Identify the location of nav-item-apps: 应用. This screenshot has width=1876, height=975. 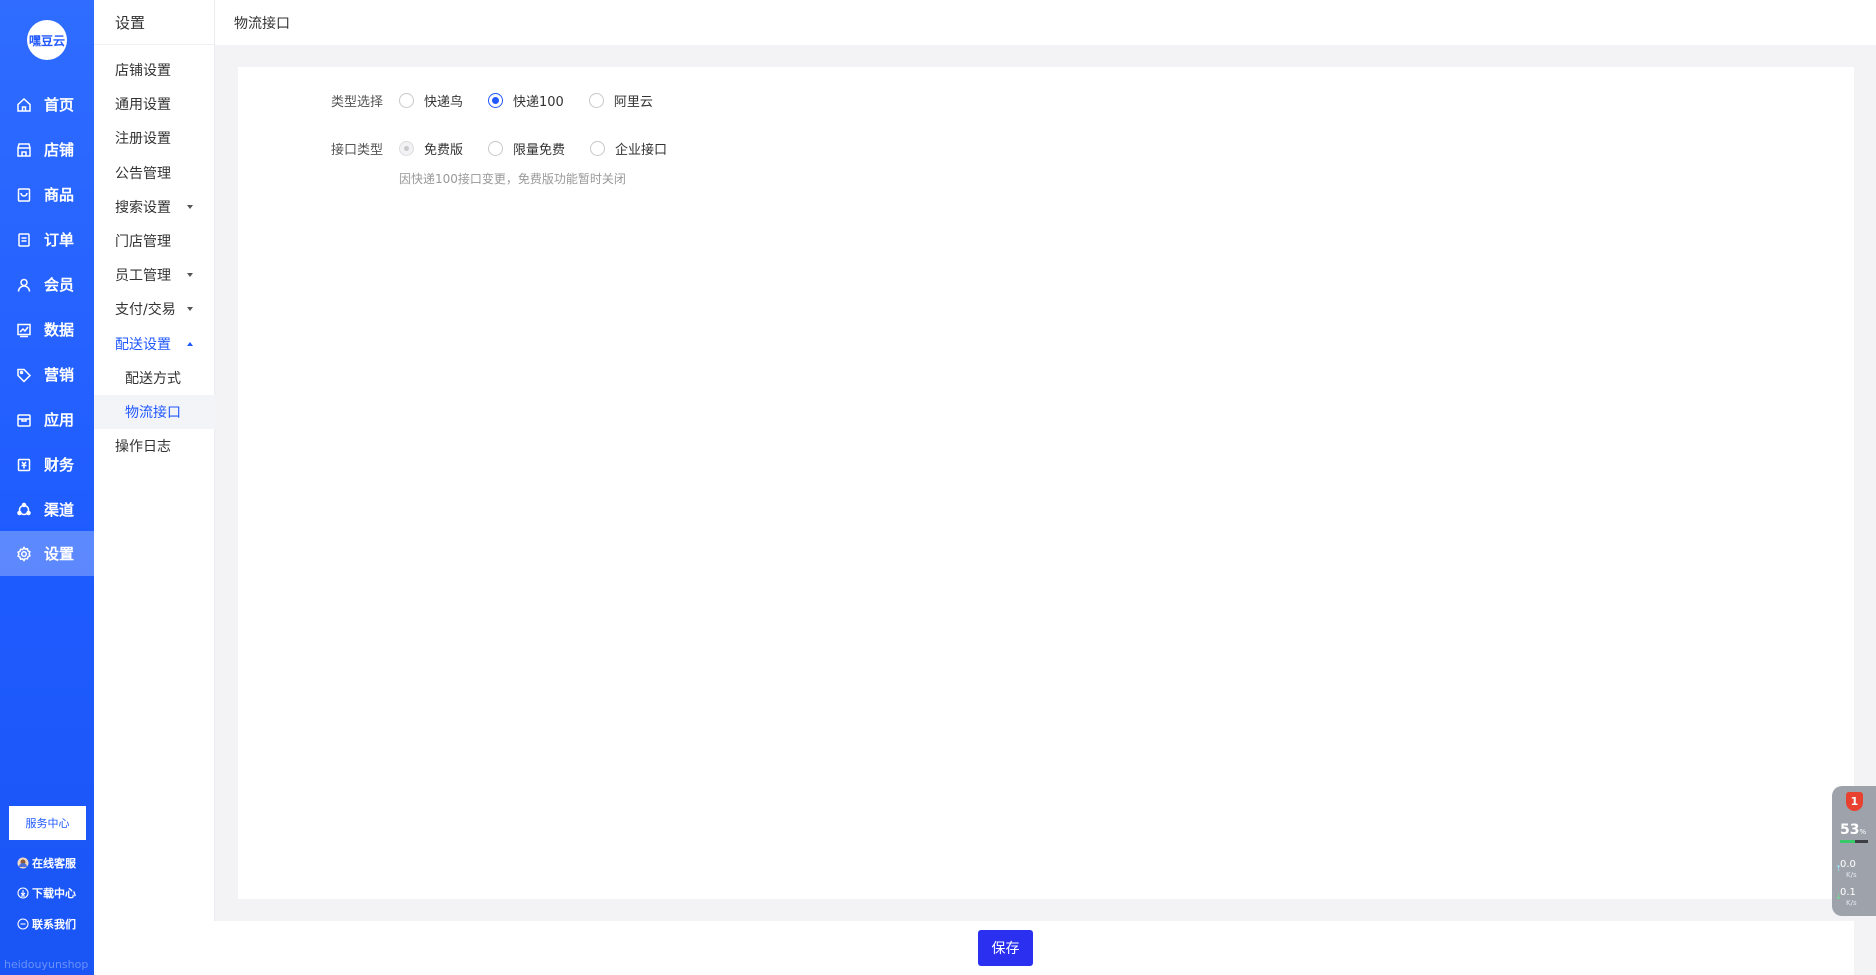
(47, 419).